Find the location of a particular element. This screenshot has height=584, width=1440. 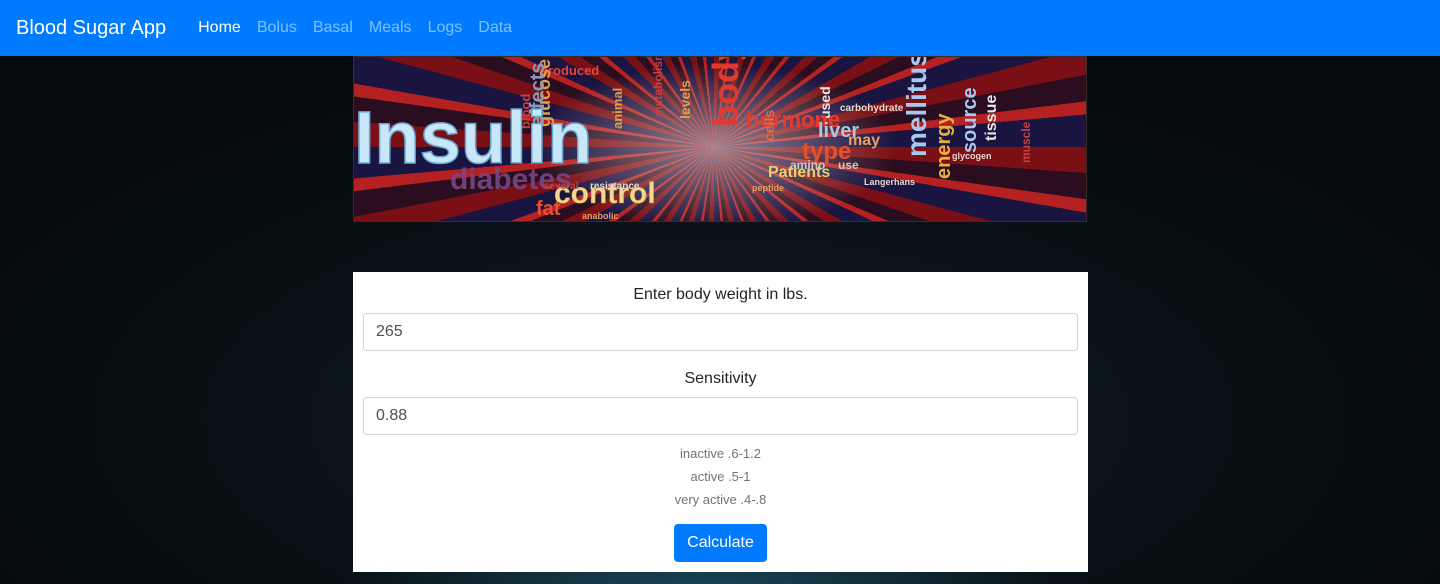

nav-link-bolus: Bolus is located at coordinates (277, 28).